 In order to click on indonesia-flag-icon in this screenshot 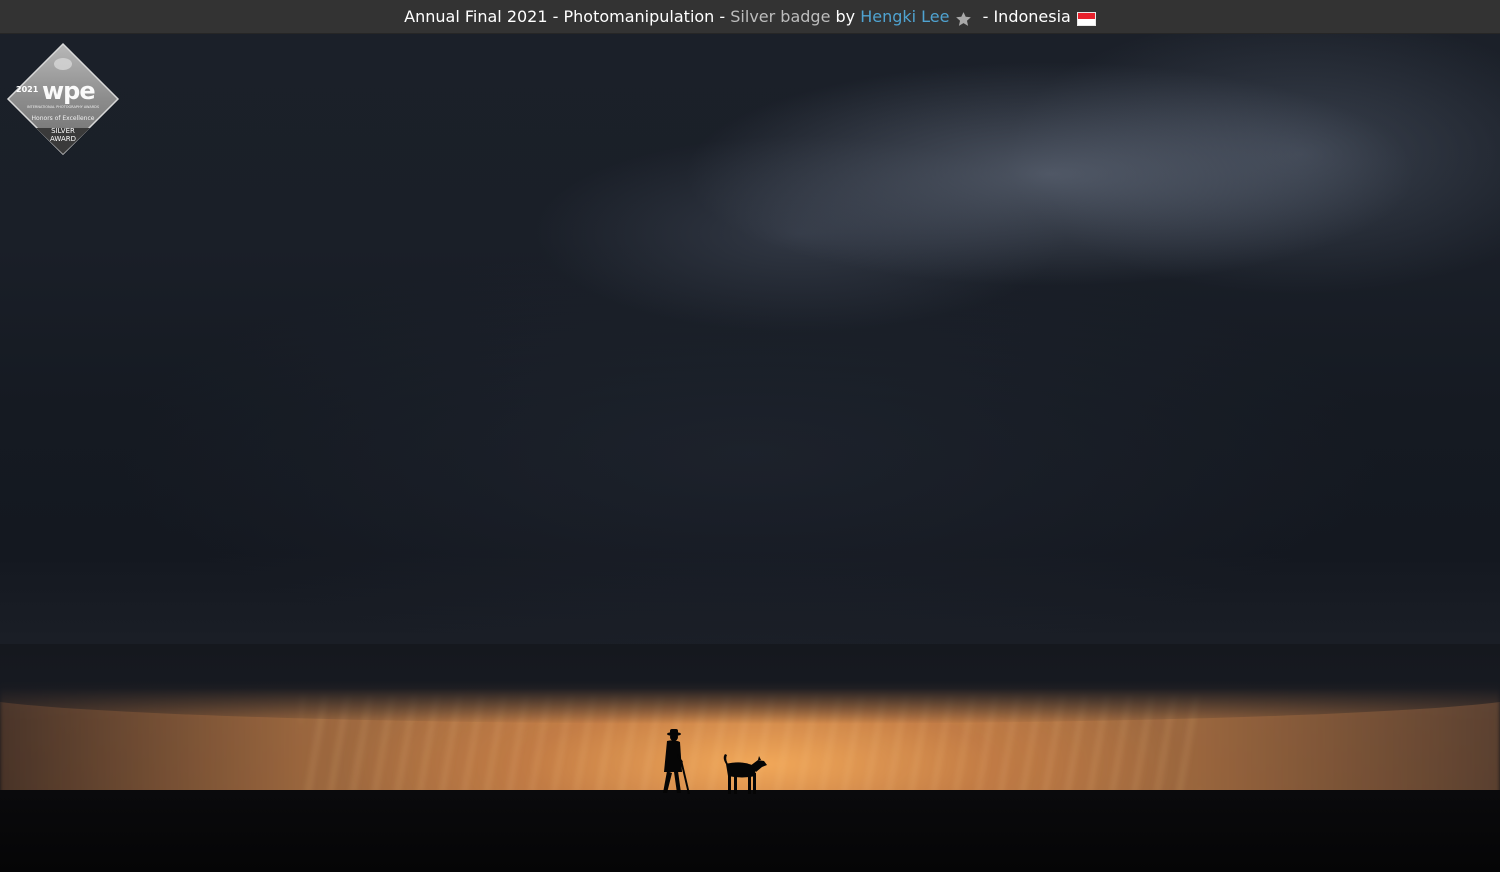, I will do `click(1086, 18)`.